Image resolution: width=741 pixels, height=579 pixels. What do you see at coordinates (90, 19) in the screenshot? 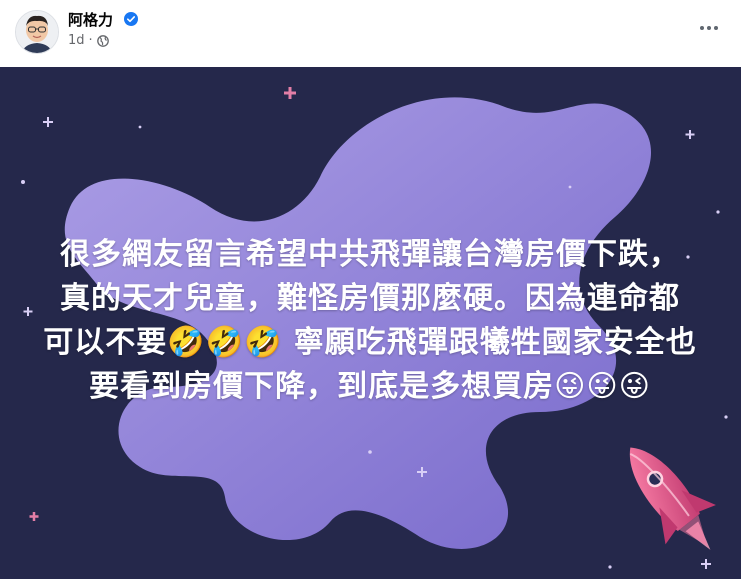
I see `author-name: 阿格力` at bounding box center [90, 19].